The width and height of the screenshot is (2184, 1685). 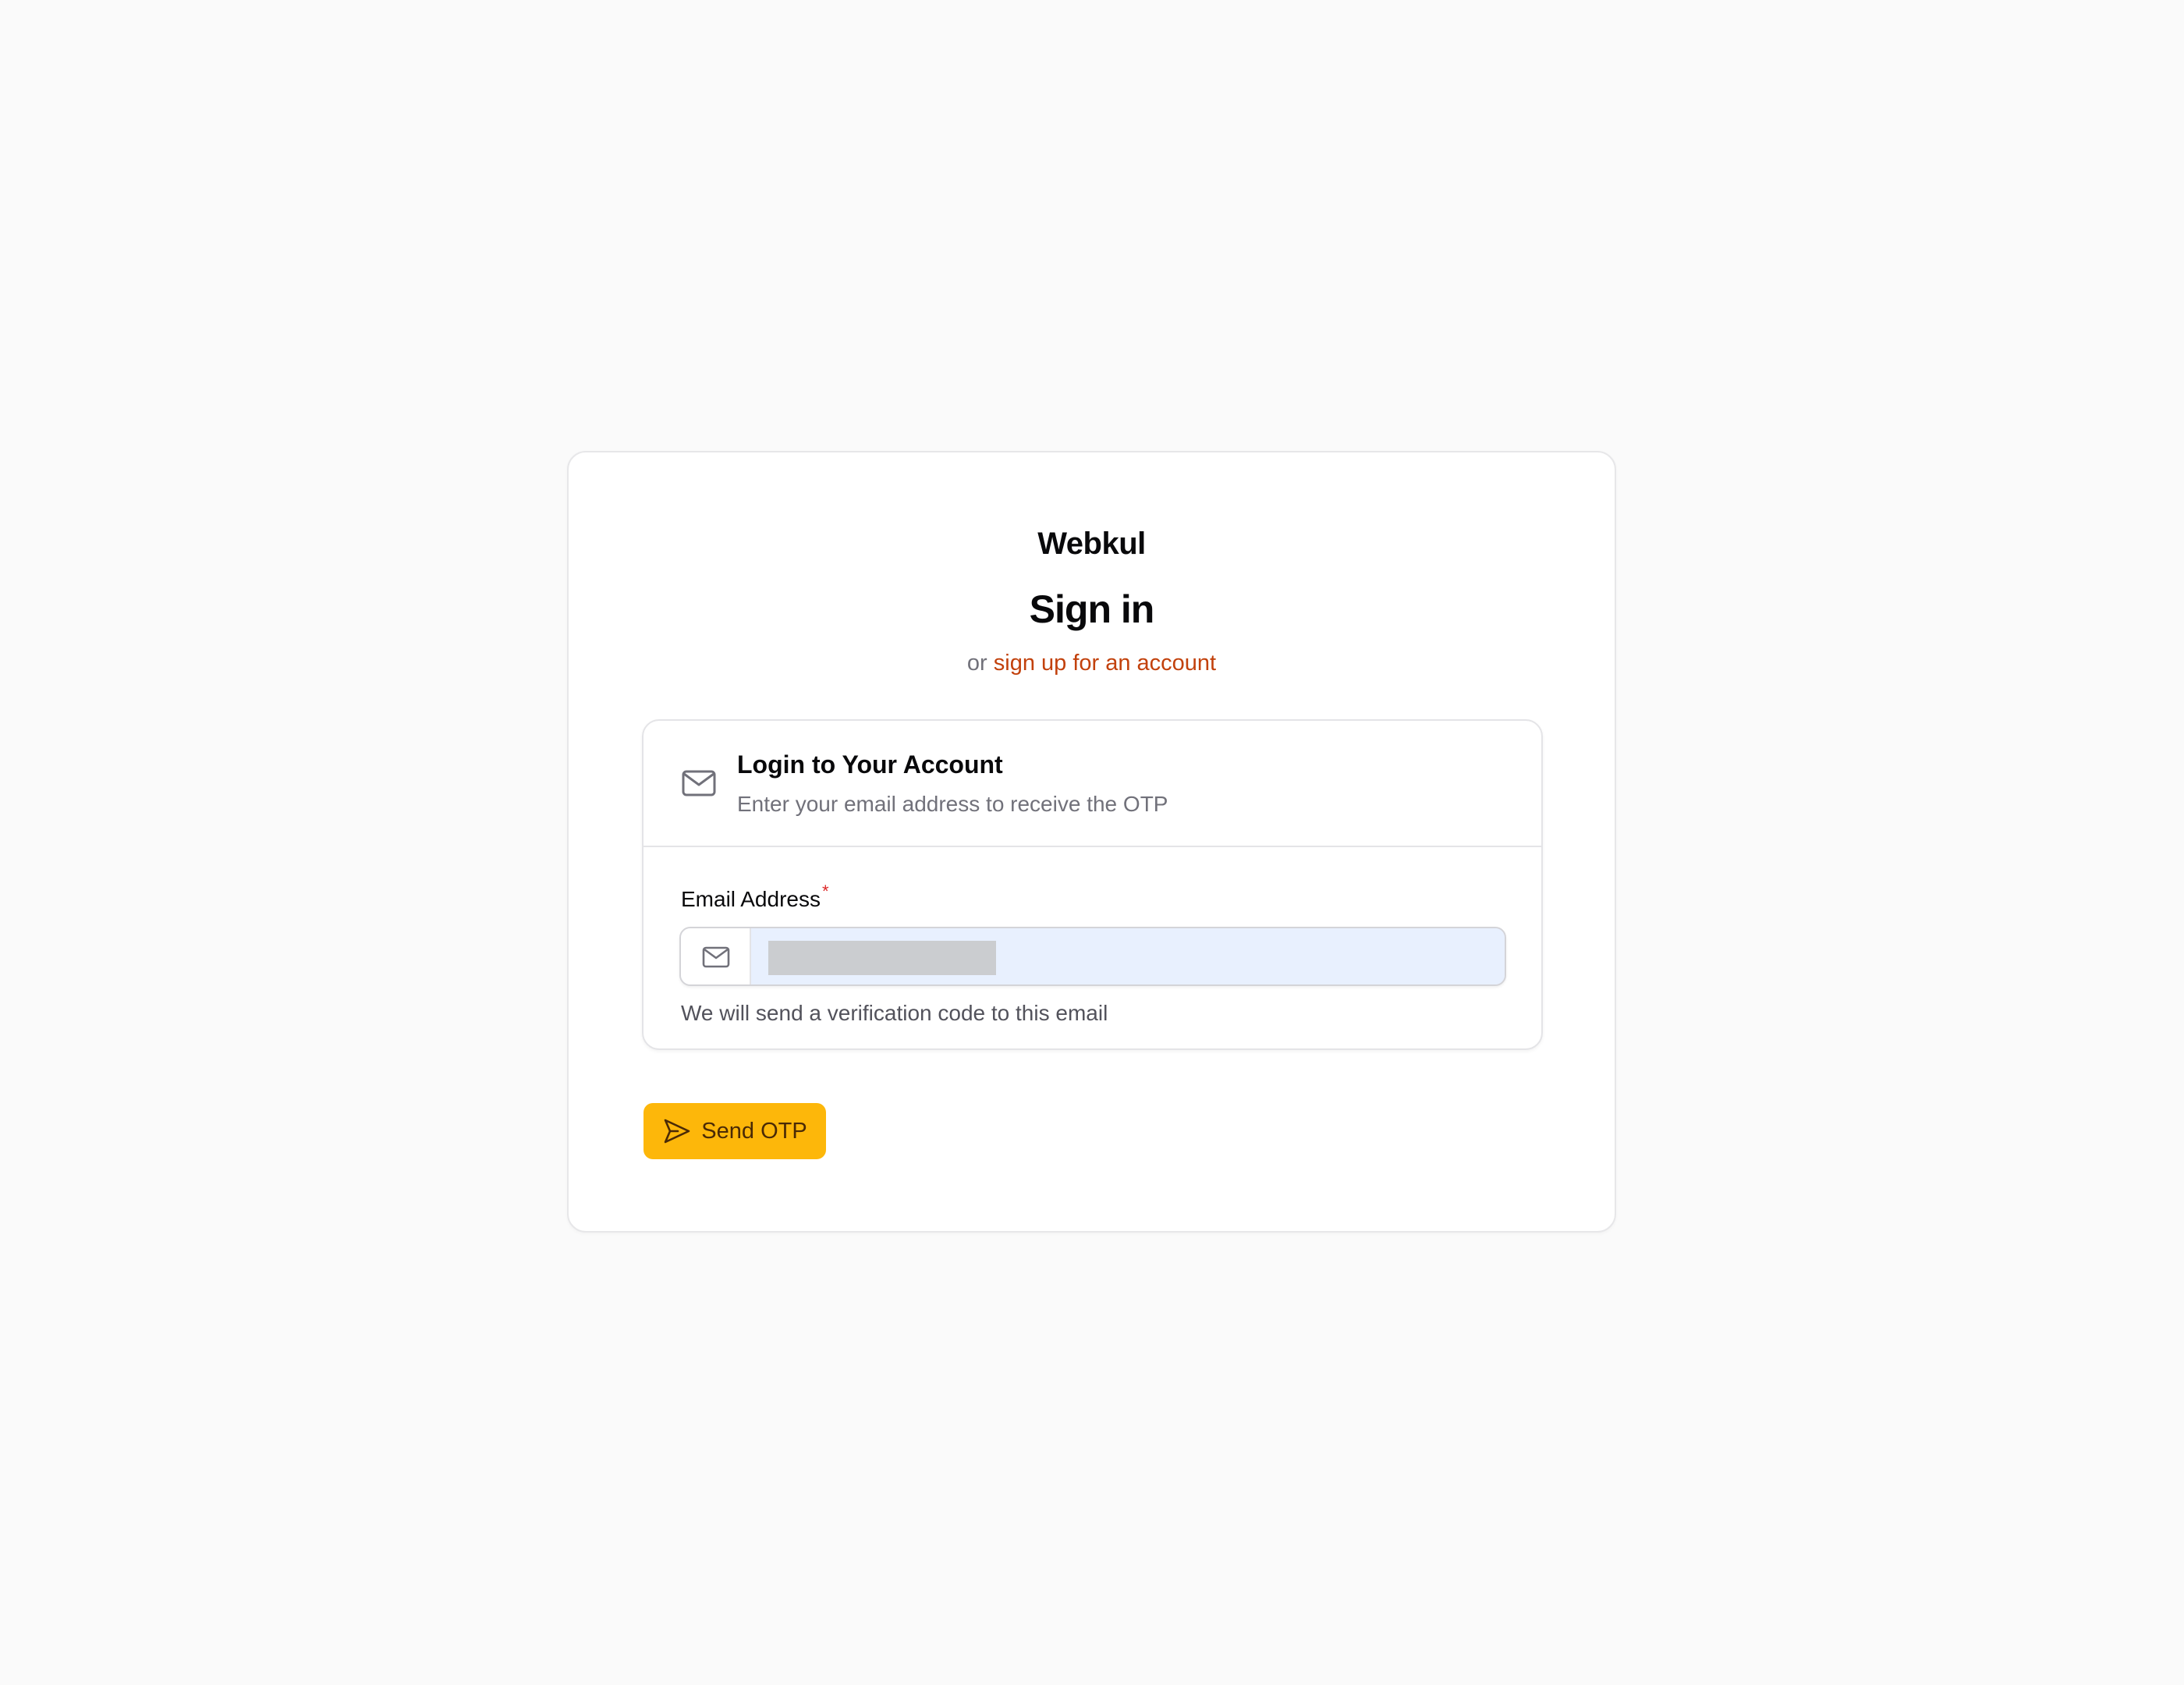 What do you see at coordinates (1093, 956) in the screenshot?
I see `email-input-group` at bounding box center [1093, 956].